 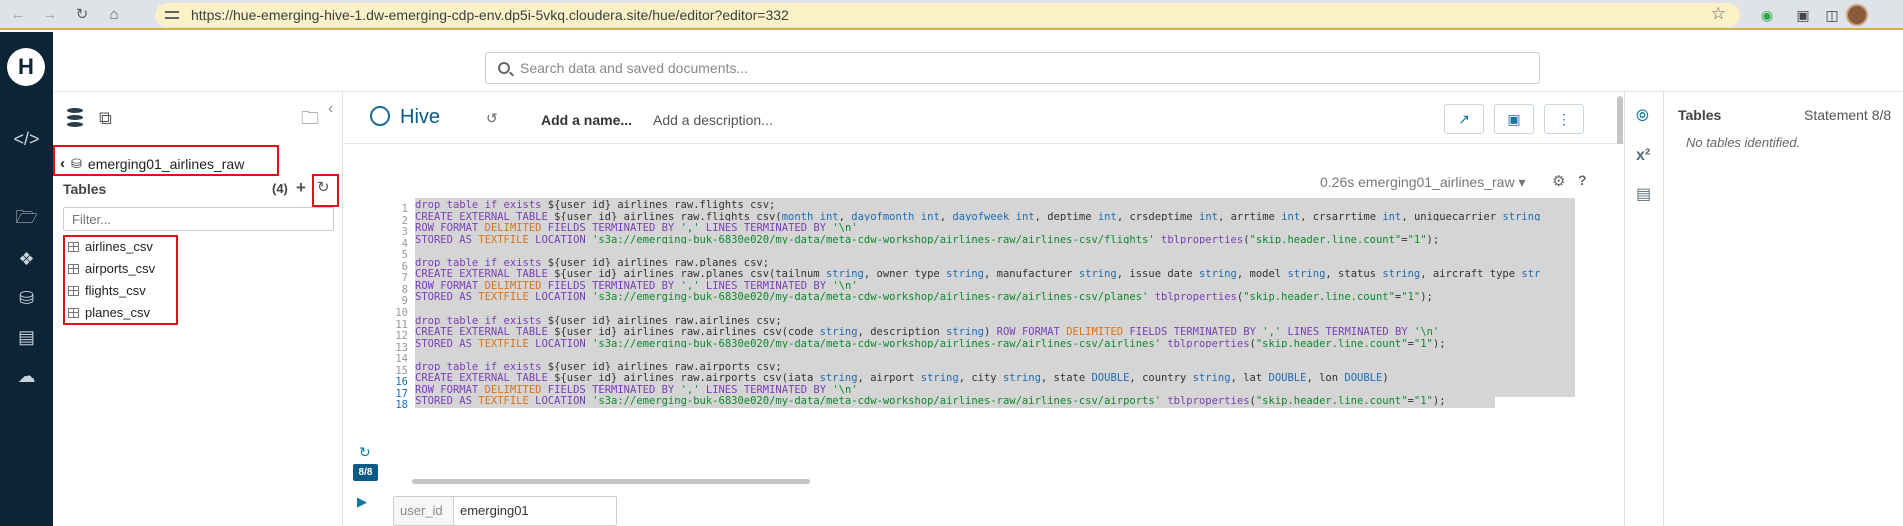 What do you see at coordinates (172, 15) in the screenshot?
I see `site-settings-icon` at bounding box center [172, 15].